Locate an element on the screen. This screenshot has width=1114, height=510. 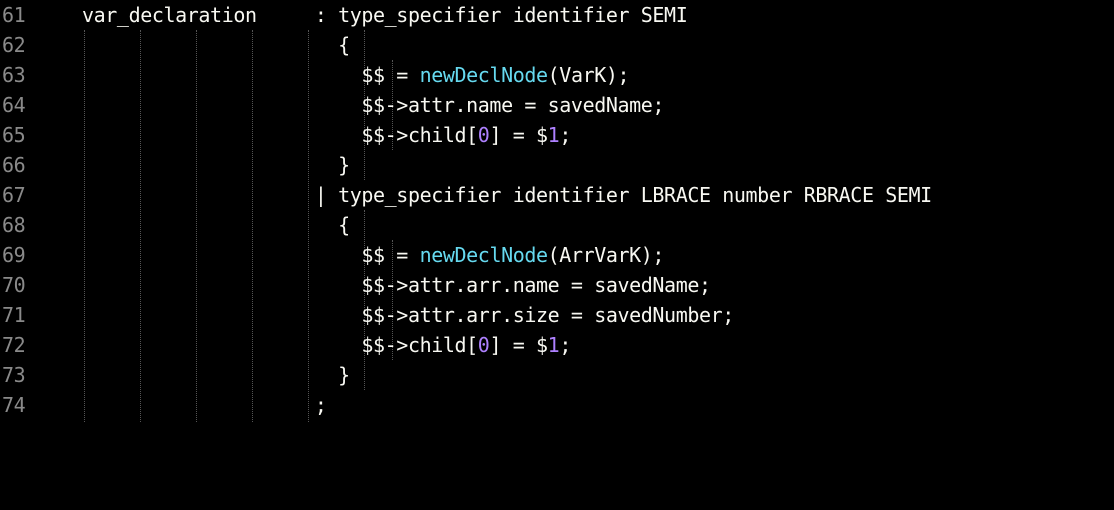
line-number: 68 is located at coordinates (14, 225).